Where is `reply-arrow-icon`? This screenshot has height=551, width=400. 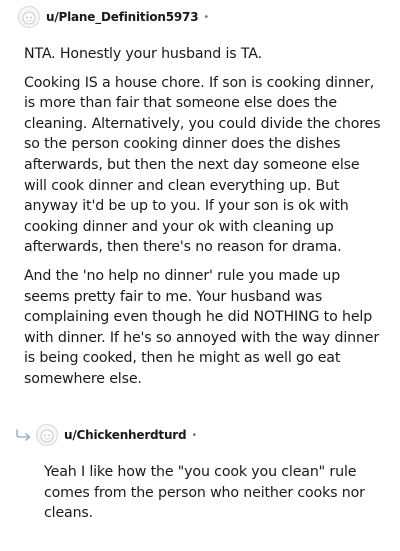
reply-arrow-icon is located at coordinates (24, 435).